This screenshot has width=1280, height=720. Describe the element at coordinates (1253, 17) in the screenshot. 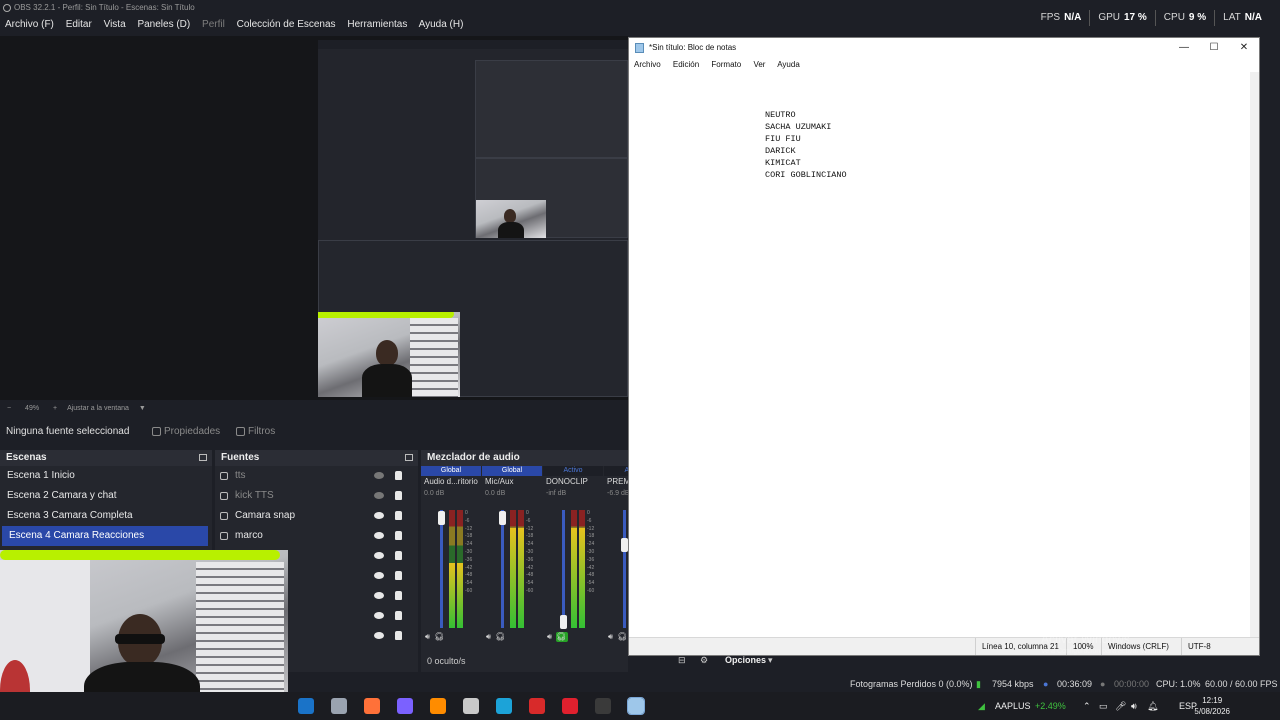

I see `lat-value: N/A` at that location.